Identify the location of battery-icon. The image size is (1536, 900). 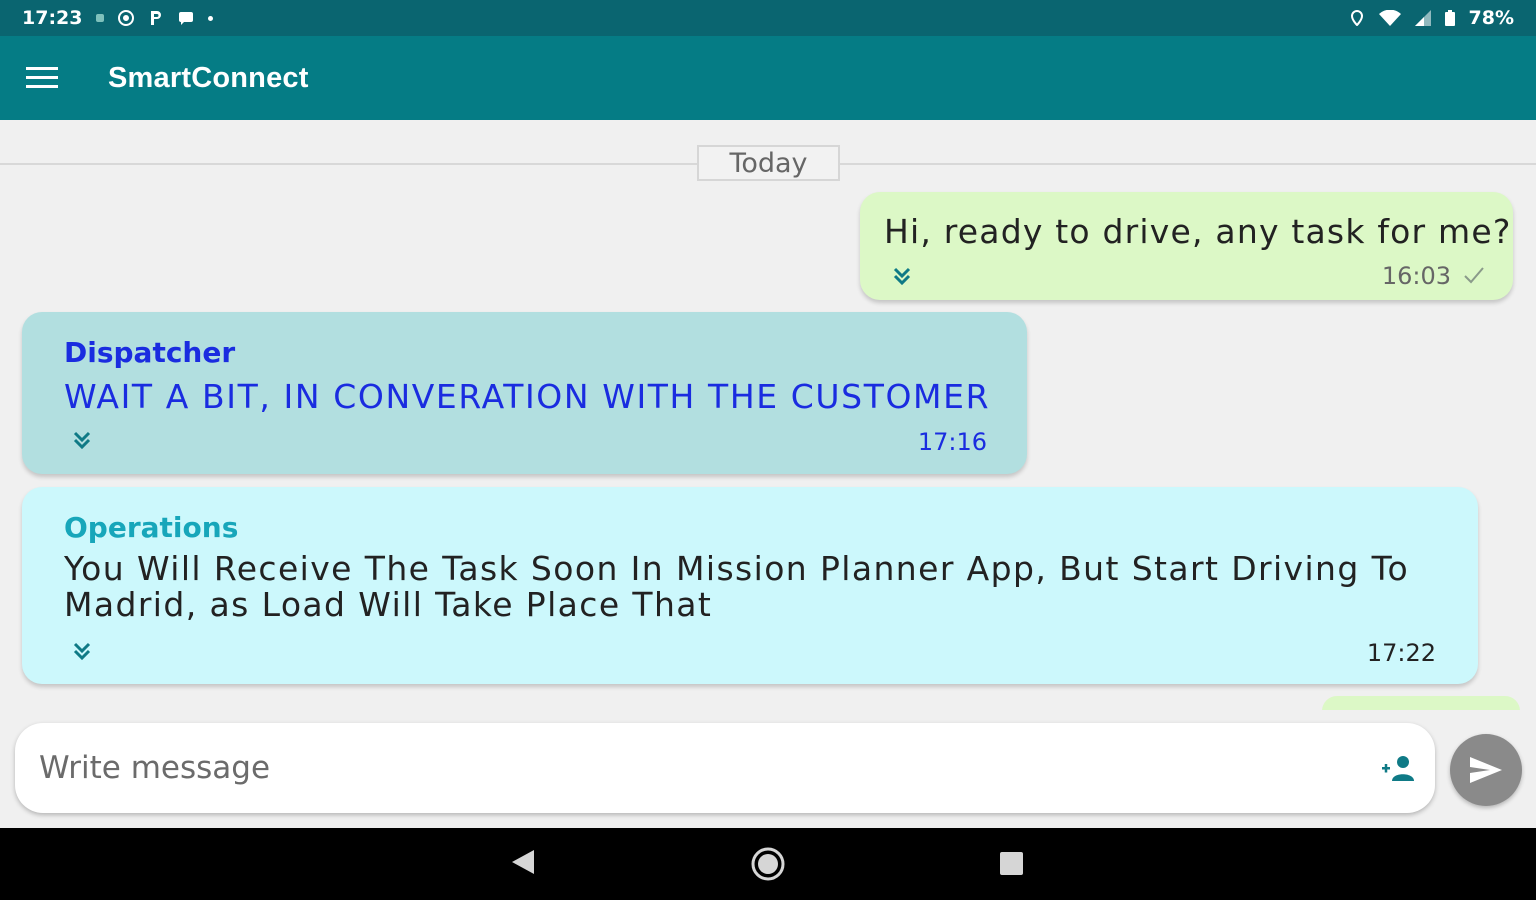
(1449, 18).